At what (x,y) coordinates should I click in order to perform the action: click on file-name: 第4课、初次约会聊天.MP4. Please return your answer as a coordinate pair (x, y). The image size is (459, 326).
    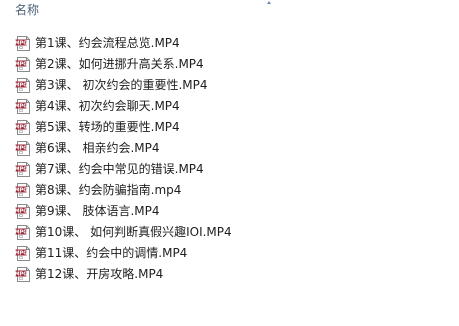
    Looking at the image, I should click on (107, 106).